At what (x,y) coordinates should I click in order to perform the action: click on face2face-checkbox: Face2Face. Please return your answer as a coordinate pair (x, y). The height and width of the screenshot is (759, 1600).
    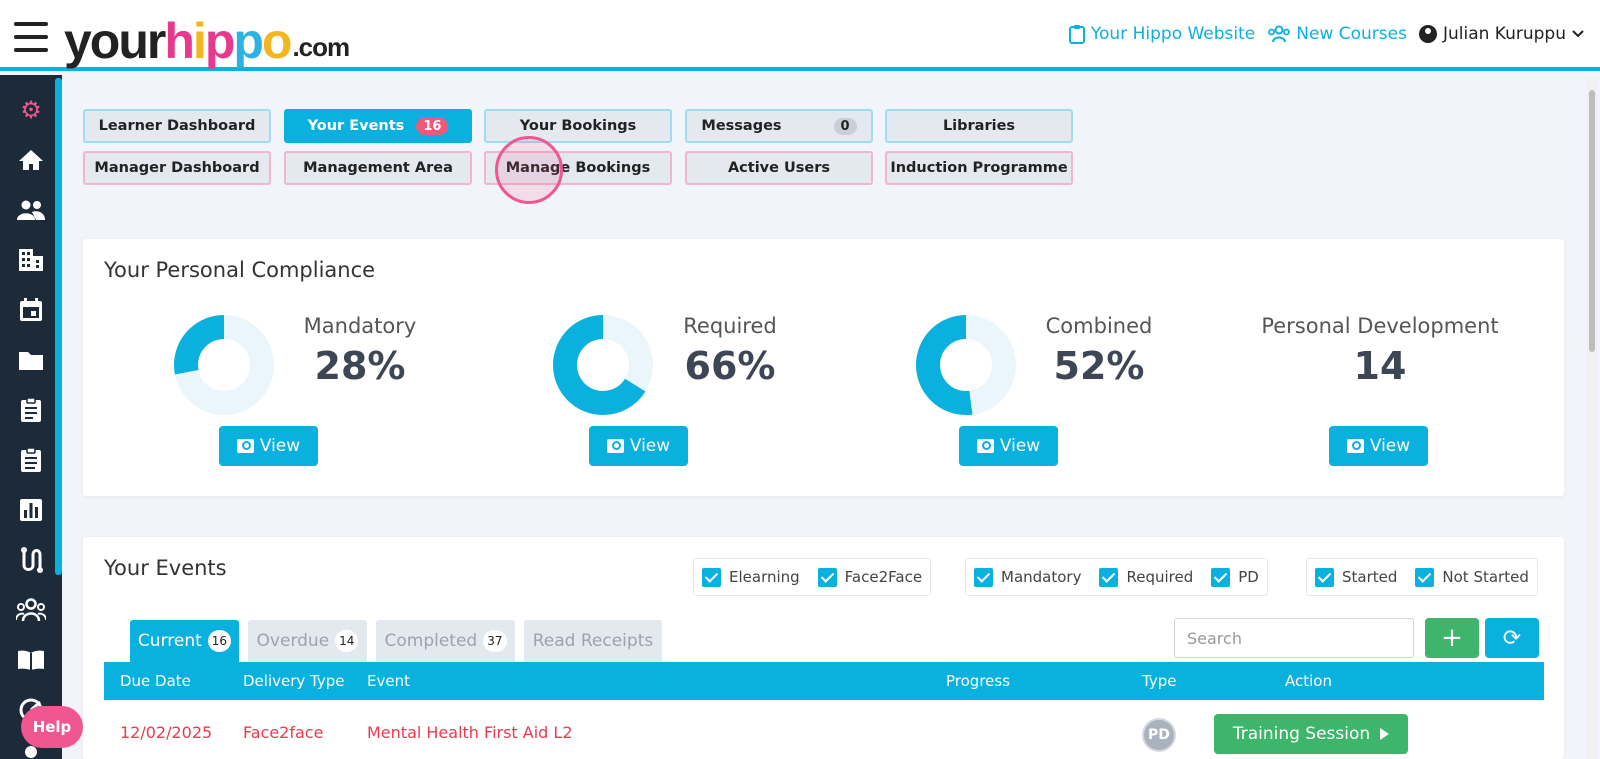
    Looking at the image, I should click on (870, 577).